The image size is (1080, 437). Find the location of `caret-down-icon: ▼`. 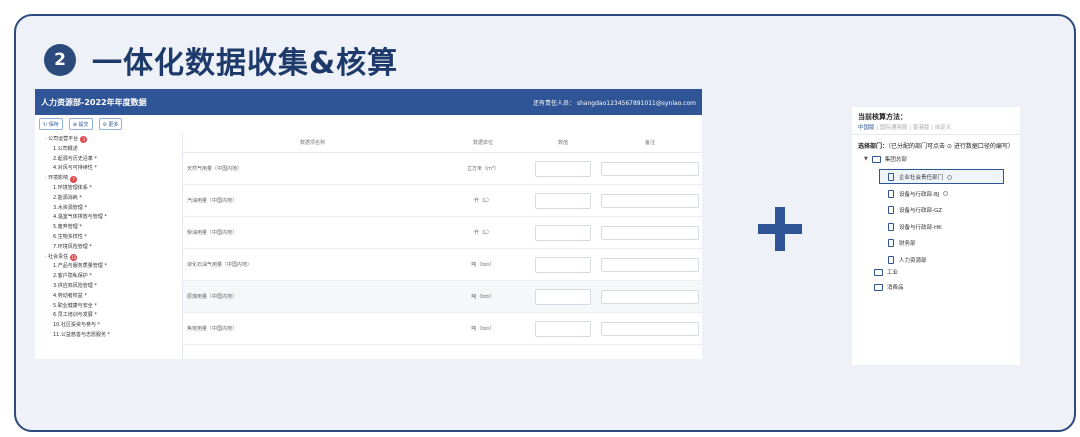

caret-down-icon: ▼ is located at coordinates (866, 159).